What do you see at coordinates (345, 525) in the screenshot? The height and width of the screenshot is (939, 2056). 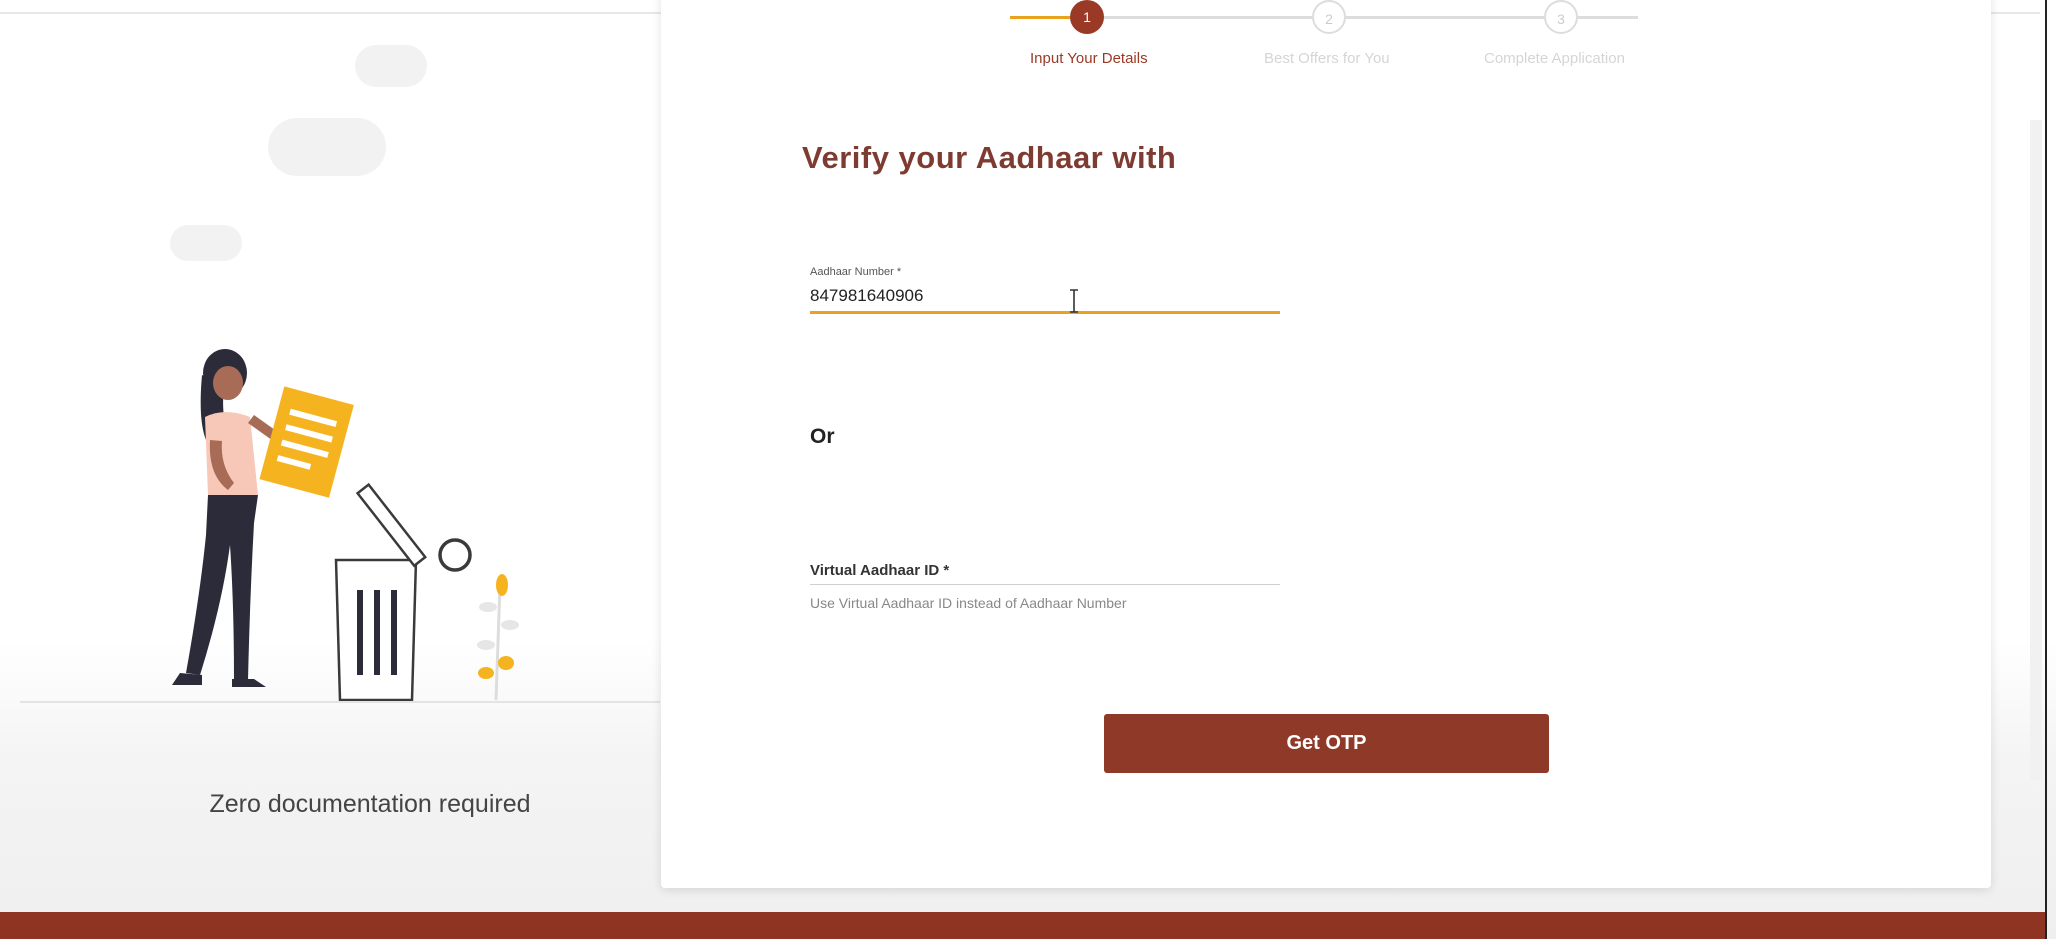 I see `woman-discarding-documents-icon` at bounding box center [345, 525].